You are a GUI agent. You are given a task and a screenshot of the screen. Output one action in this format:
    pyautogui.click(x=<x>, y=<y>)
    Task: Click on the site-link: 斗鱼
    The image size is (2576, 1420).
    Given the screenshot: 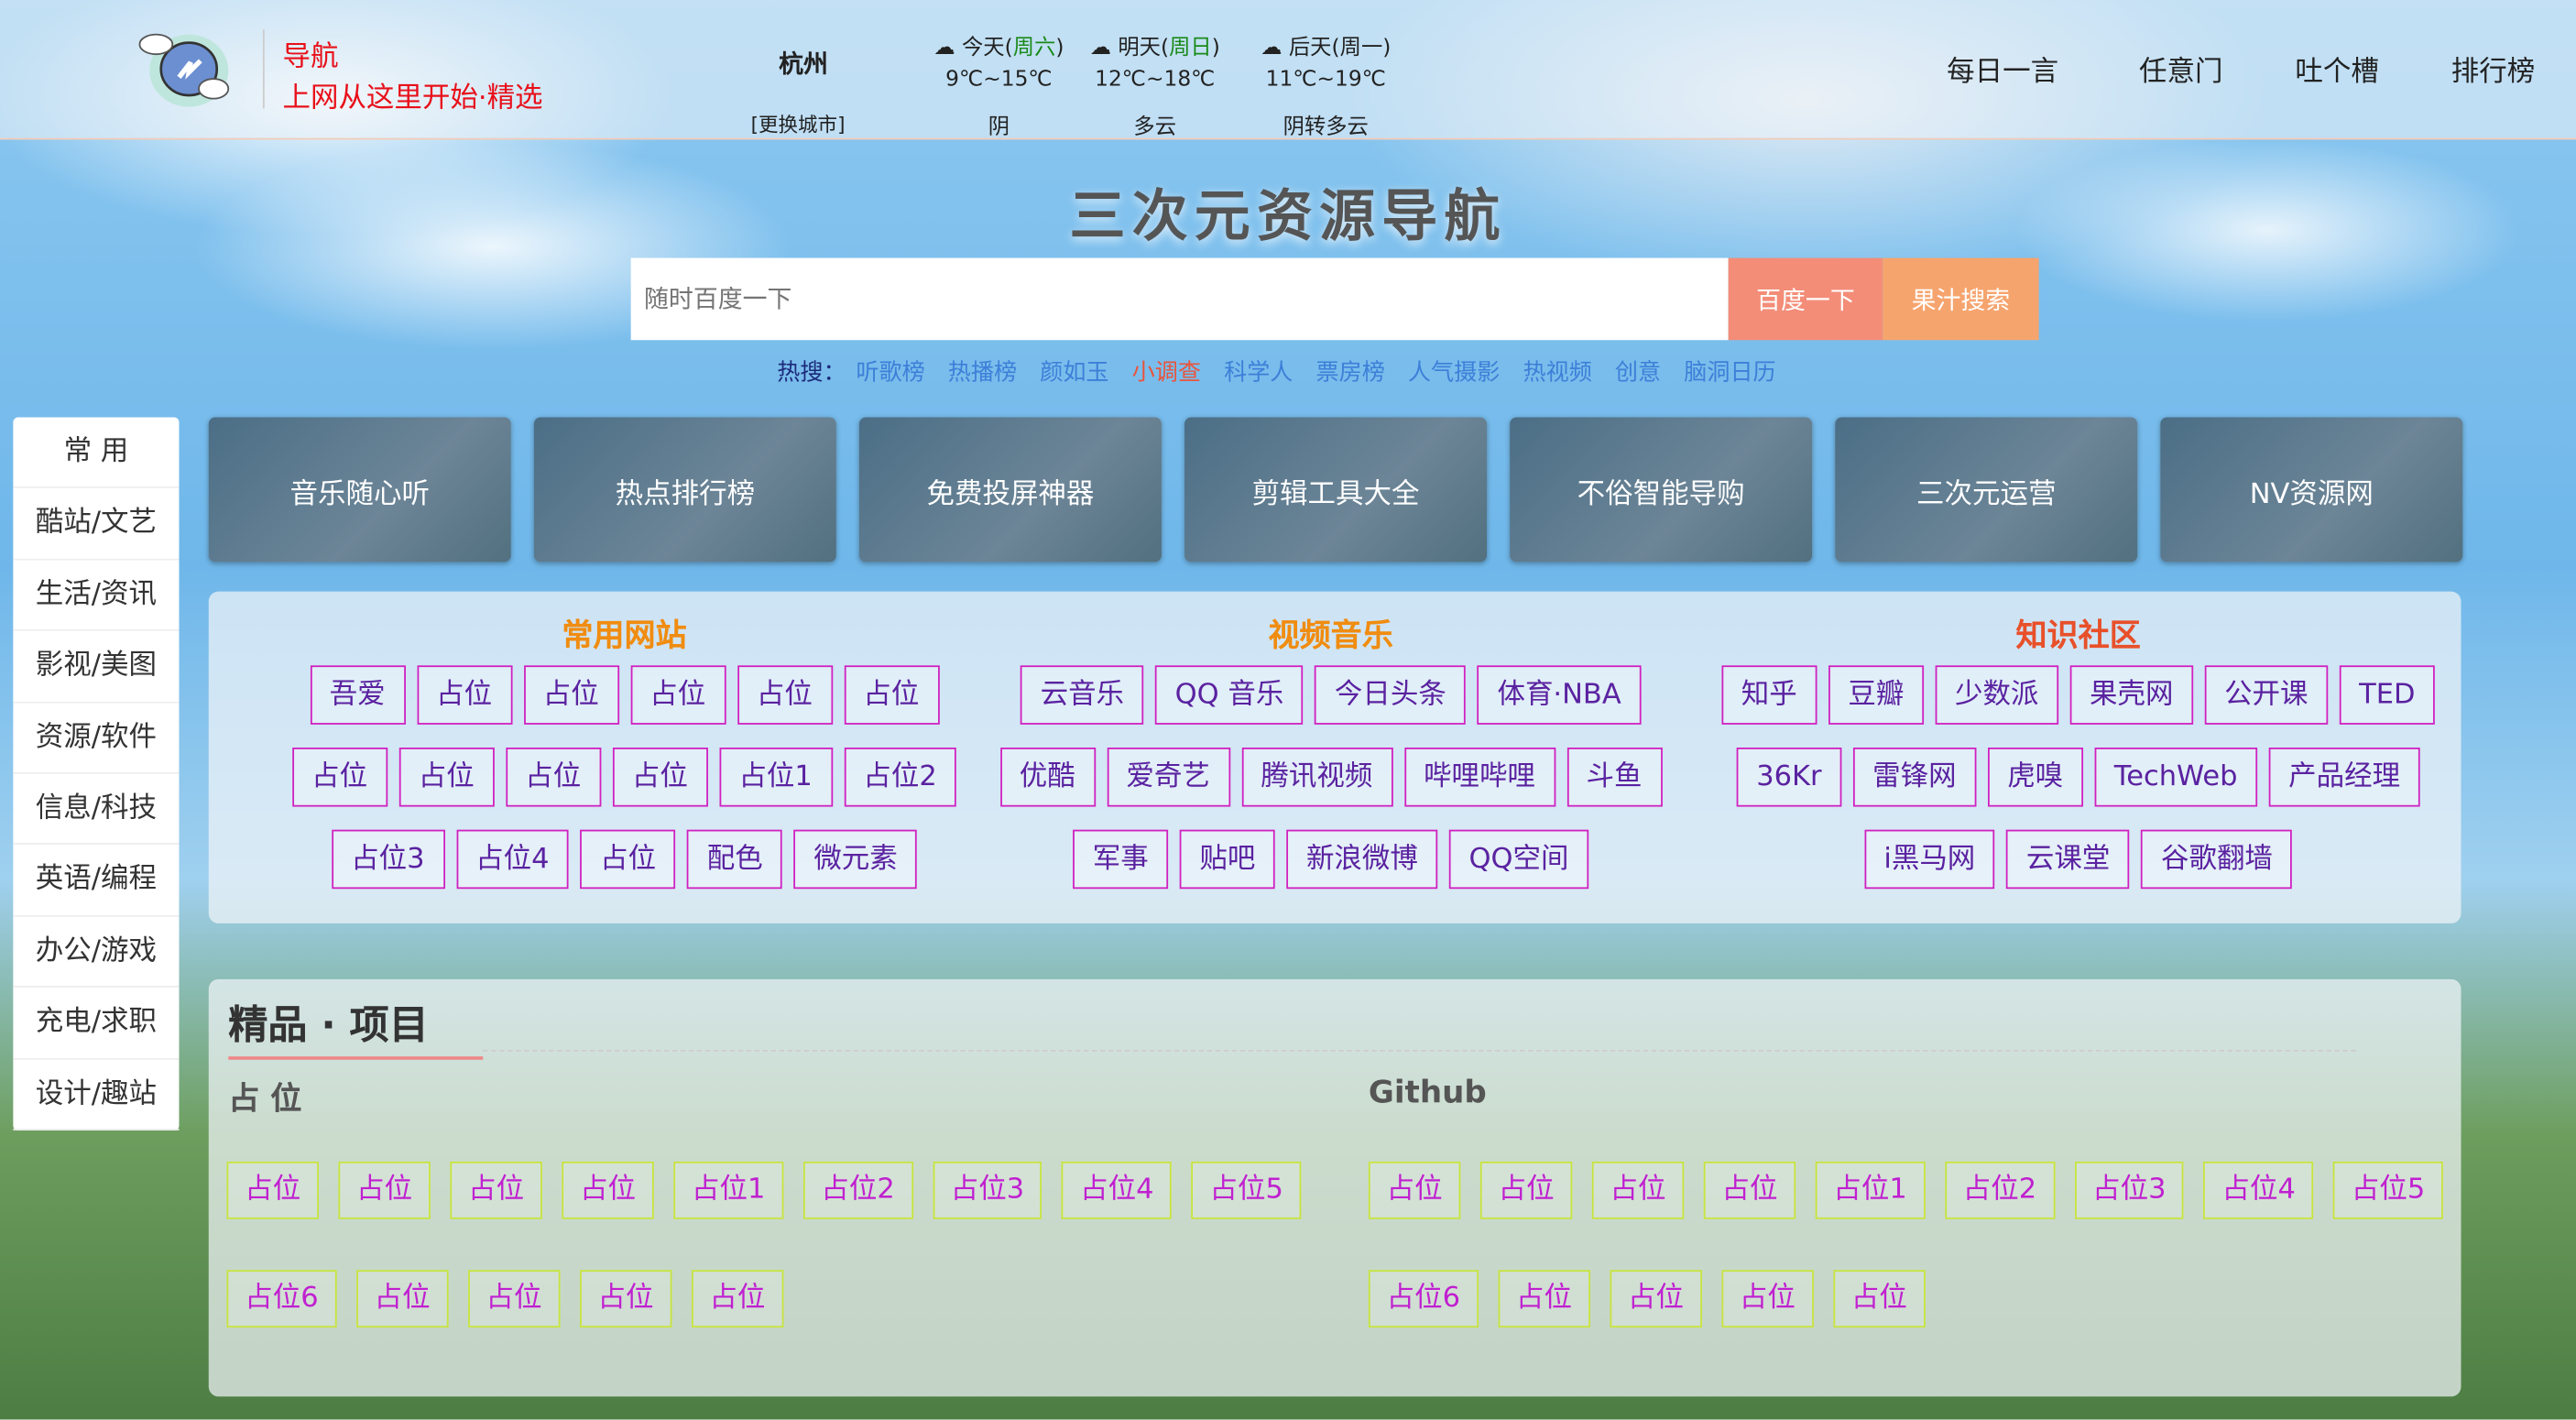 What is the action you would take?
    pyautogui.click(x=1615, y=777)
    